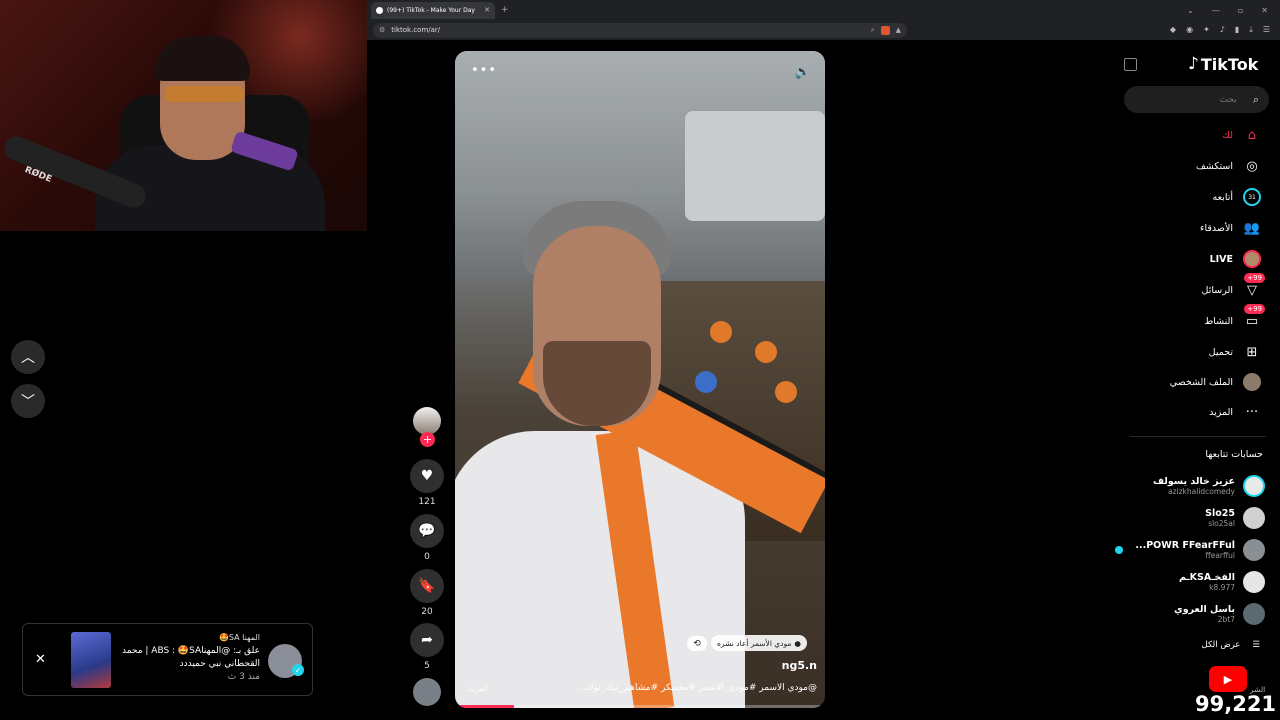  Describe the element at coordinates (1238, 197) in the screenshot. I see `sidebar-item-following: 31 أتابعه` at that location.